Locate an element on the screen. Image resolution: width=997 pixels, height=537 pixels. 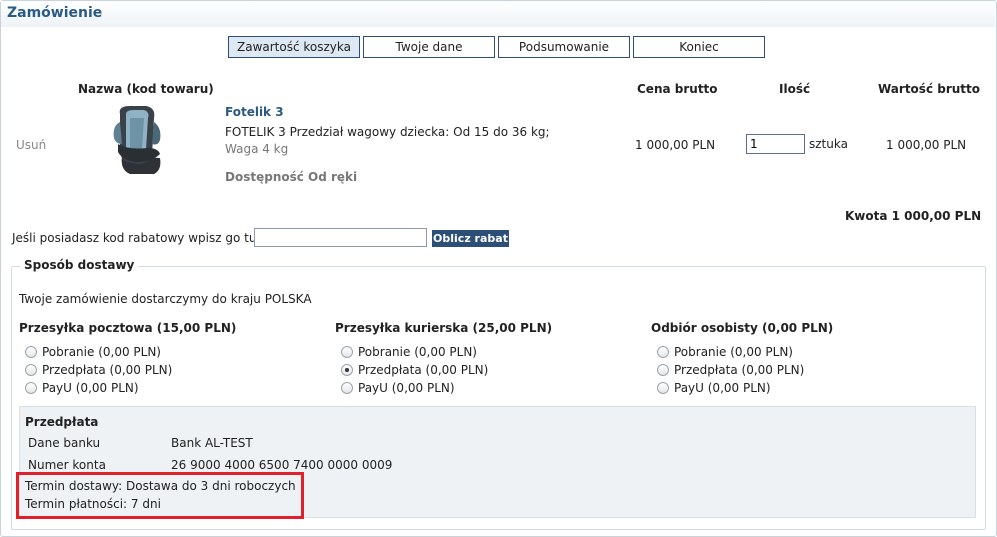
order-total: Kwota 1 000,00 PLN is located at coordinates (913, 216).